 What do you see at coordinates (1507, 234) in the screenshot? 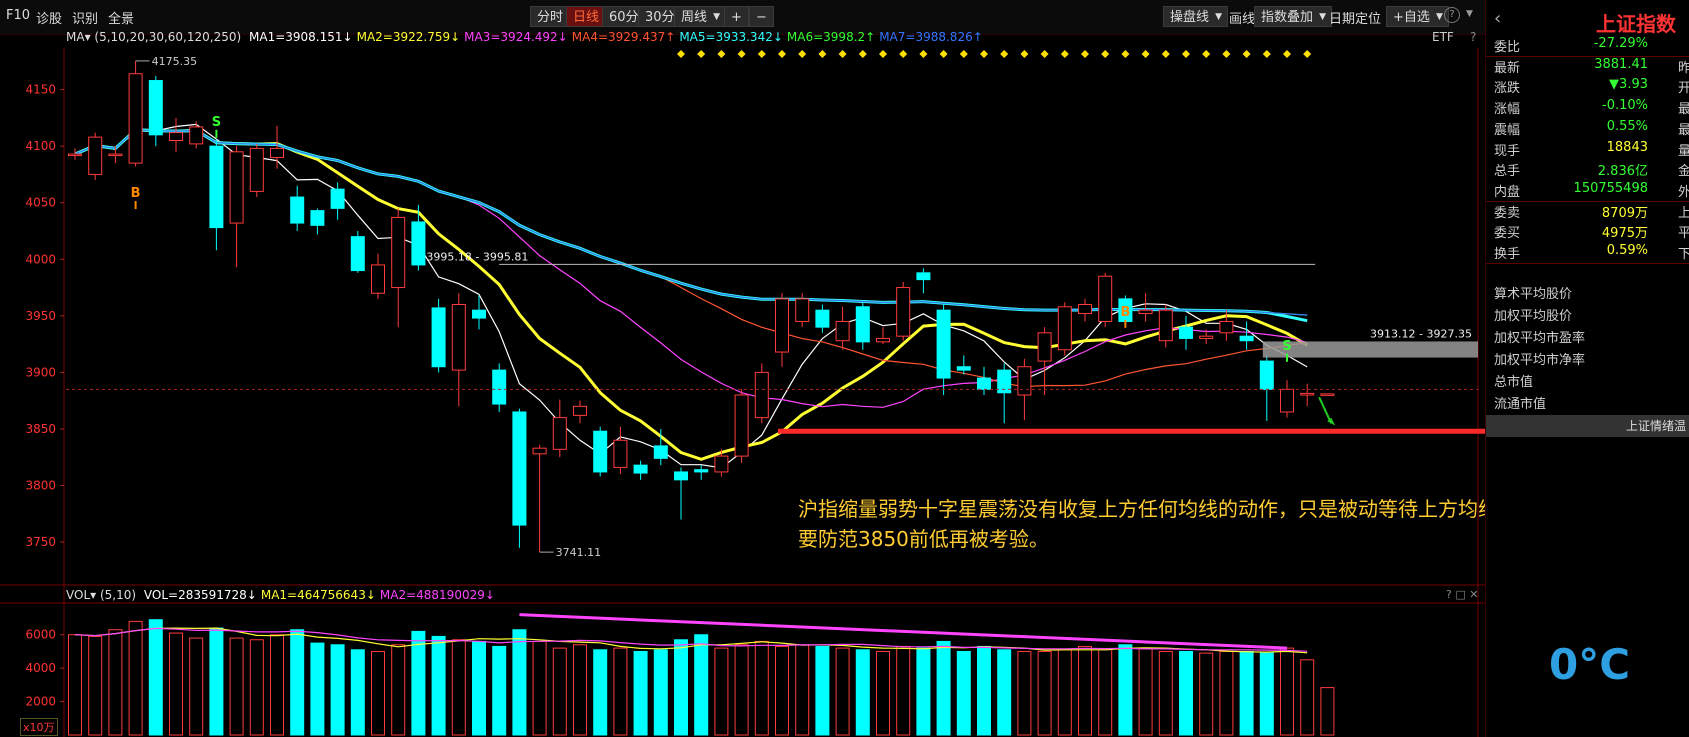
I see `quote-row-label: 委买` at bounding box center [1507, 234].